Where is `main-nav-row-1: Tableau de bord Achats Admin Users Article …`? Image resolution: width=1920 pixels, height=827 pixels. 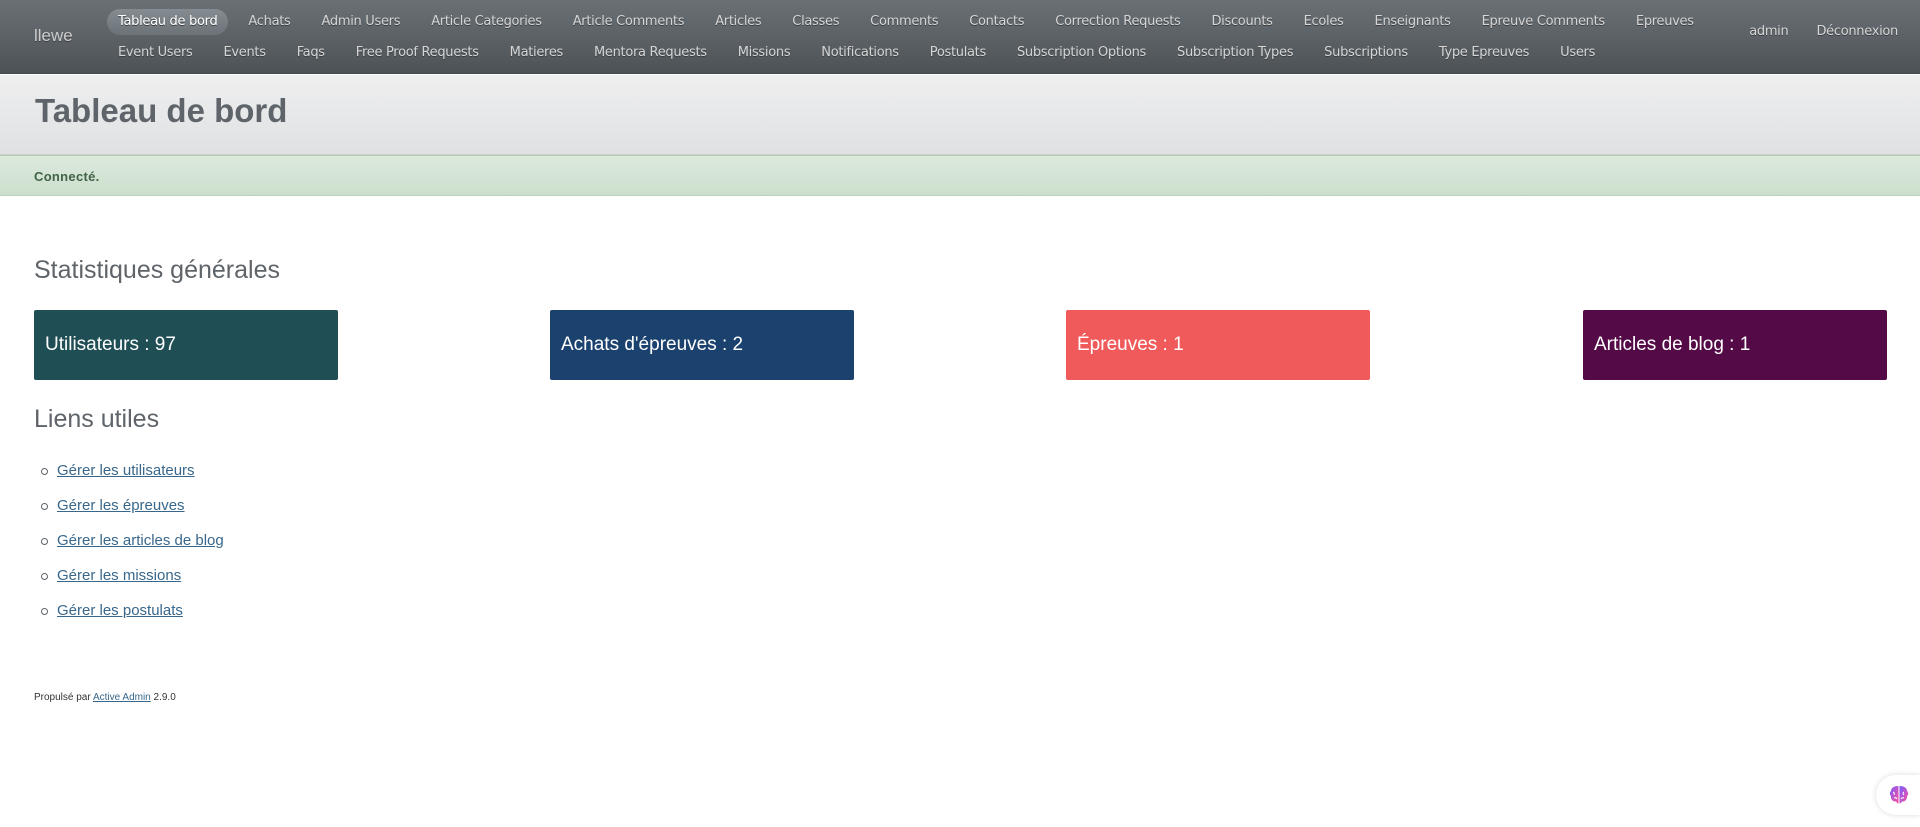
main-nav-row-1: Tableau de bord Achats Admin Users Article … is located at coordinates (910, 22).